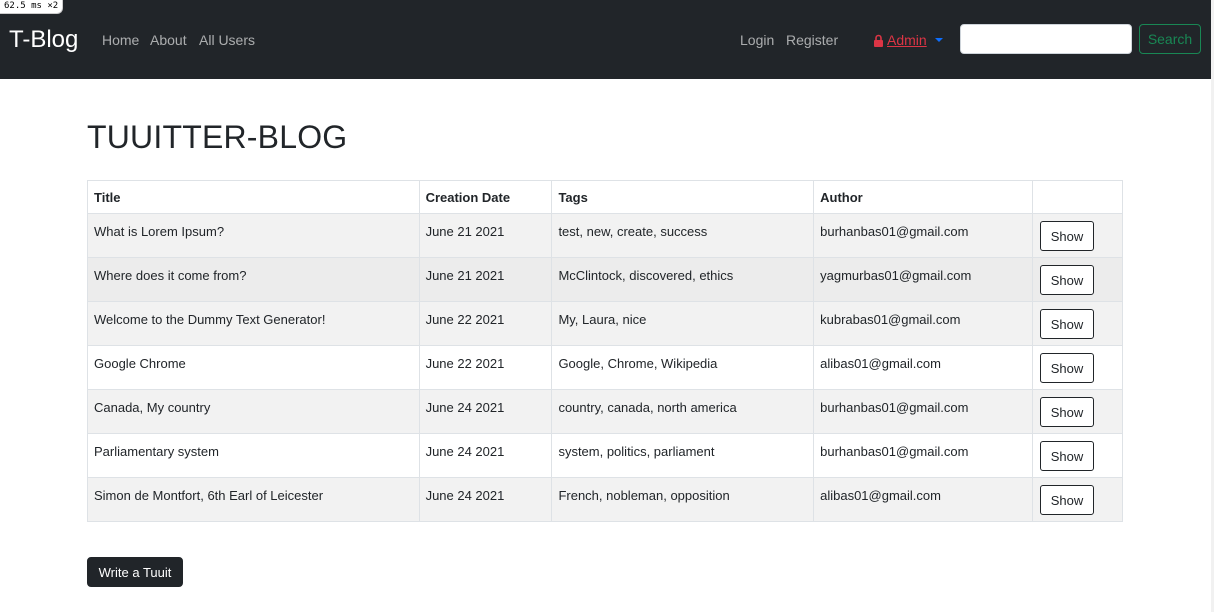 Image resolution: width=1214 pixels, height=612 pixels. I want to click on nav-link-login: Login, so click(757, 40).